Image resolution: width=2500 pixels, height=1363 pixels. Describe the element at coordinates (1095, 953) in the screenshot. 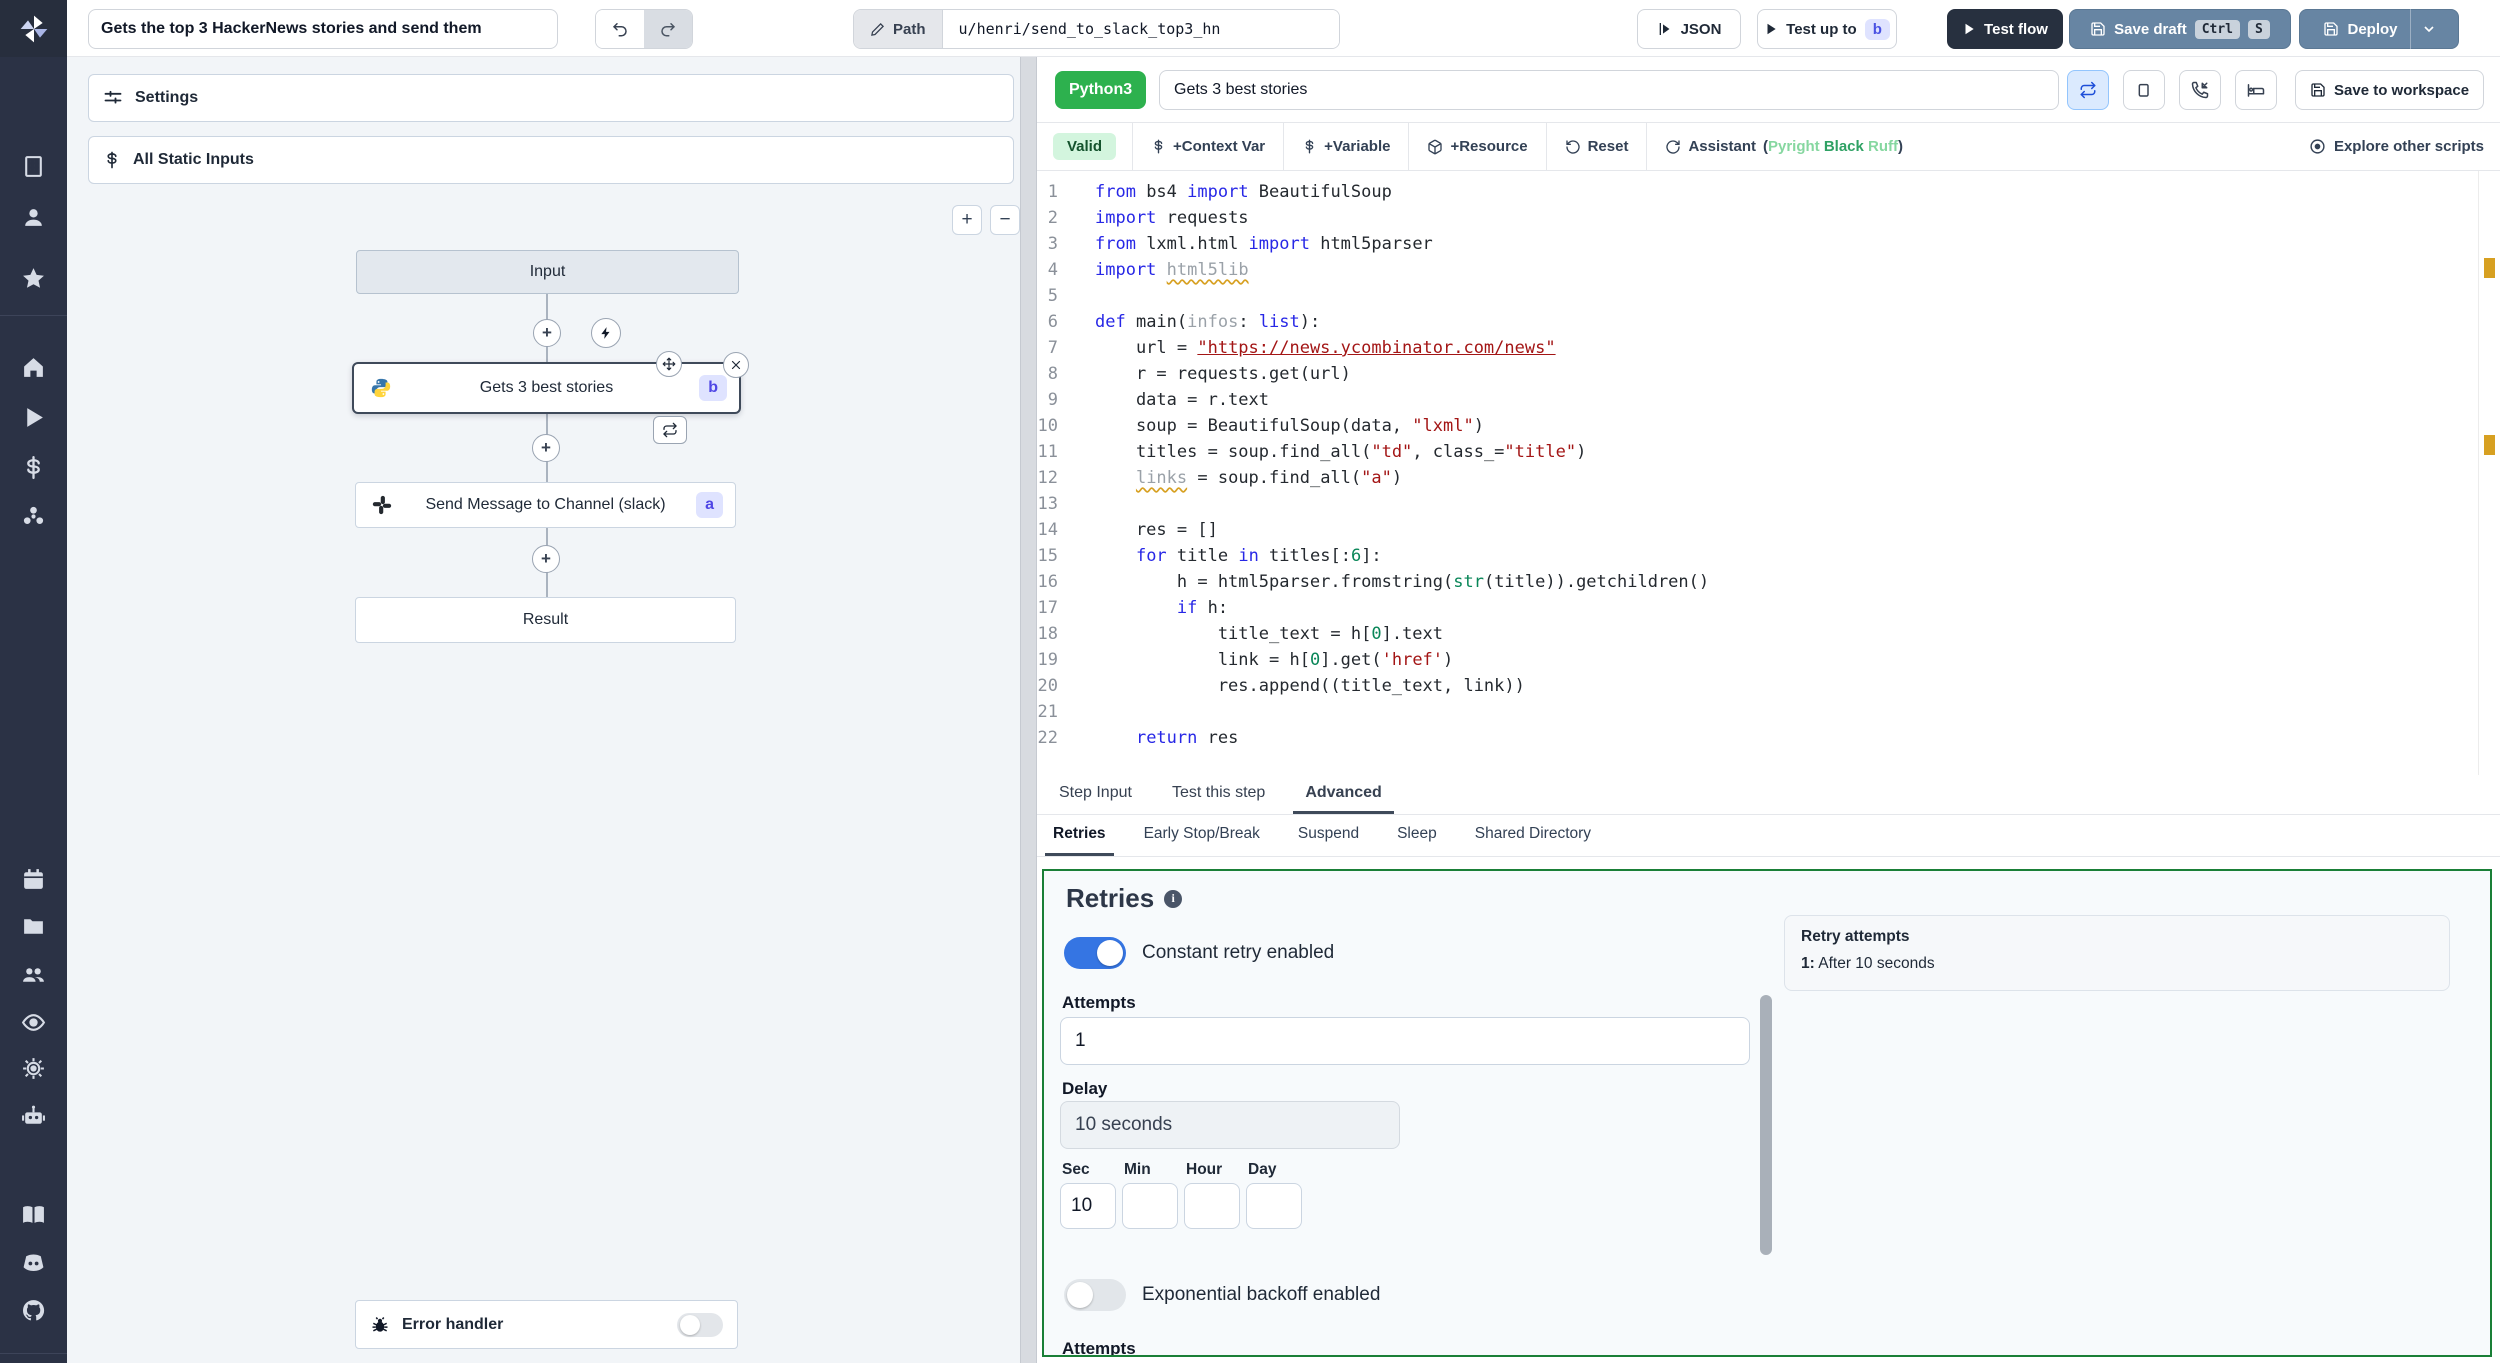

I see `constant-retry-toggle` at that location.